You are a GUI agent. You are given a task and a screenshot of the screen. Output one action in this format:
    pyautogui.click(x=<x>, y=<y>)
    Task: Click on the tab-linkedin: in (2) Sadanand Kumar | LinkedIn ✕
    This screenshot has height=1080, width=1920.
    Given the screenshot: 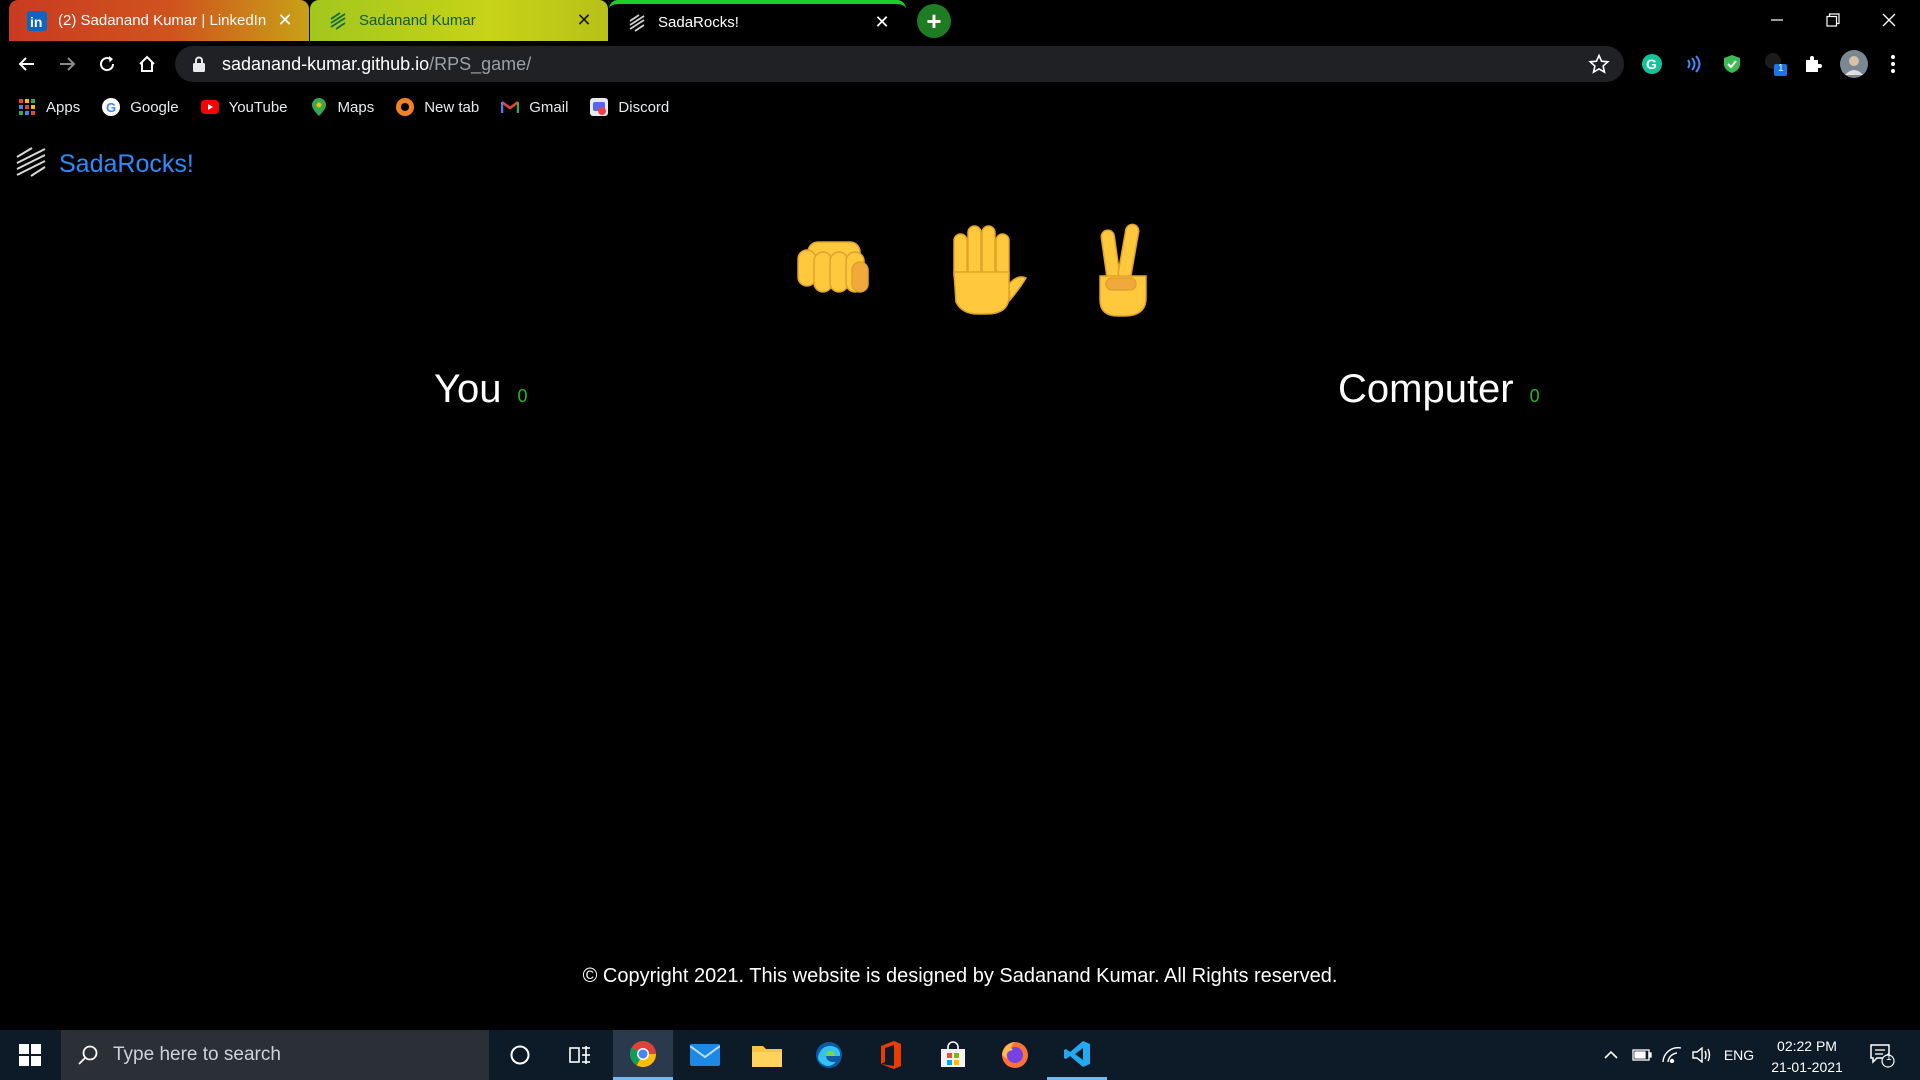 What is the action you would take?
    pyautogui.click(x=159, y=20)
    